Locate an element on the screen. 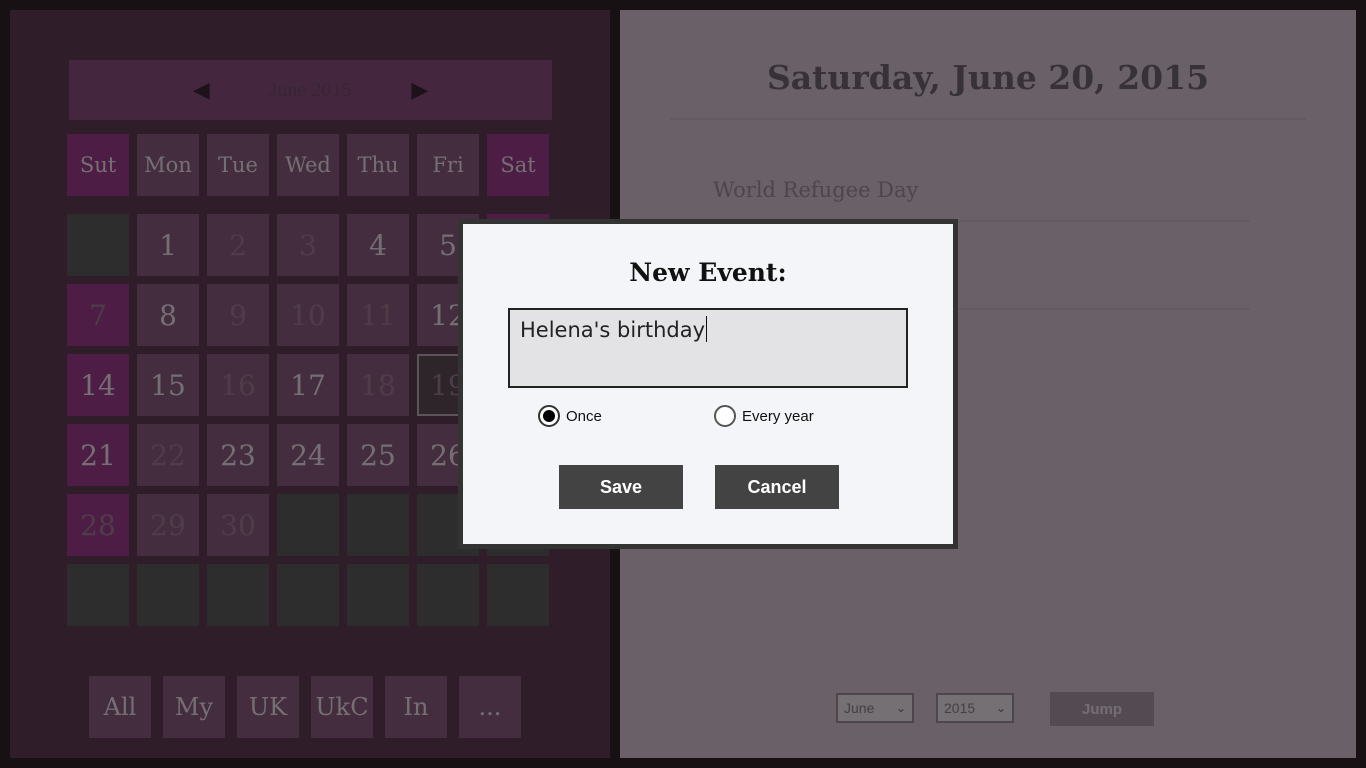 Image resolution: width=1366 pixels, height=768 pixels. radio-every-year: Every year is located at coordinates (764, 416).